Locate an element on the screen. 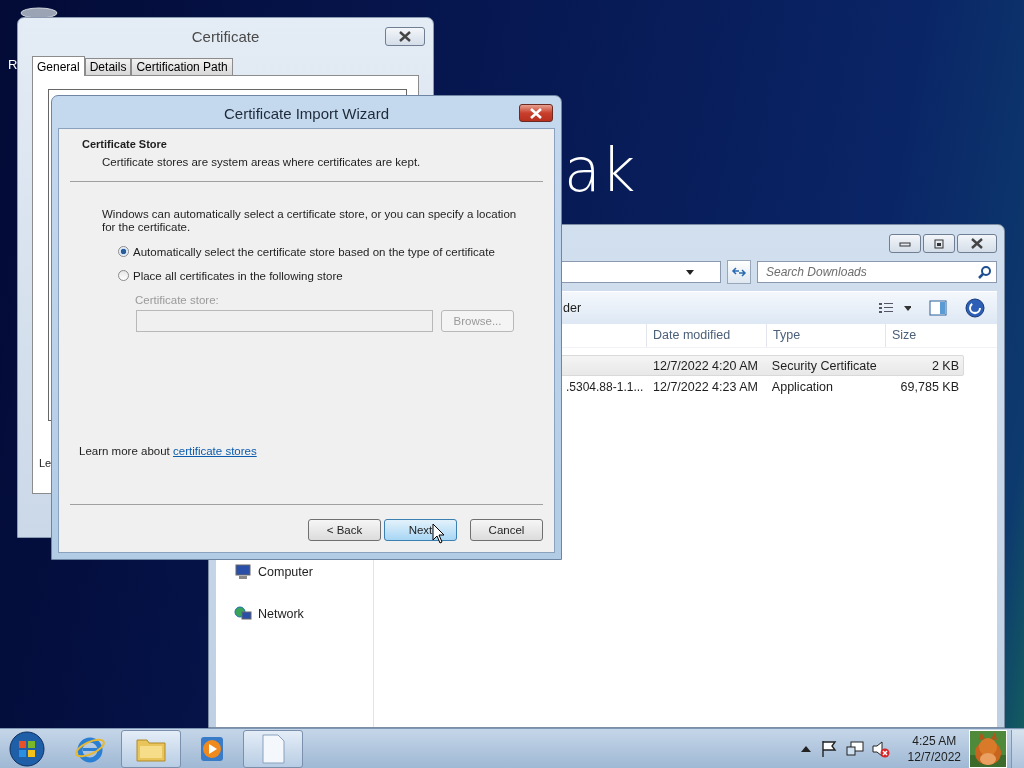 Image resolution: width=1024 pixels, height=768 pixels. desktop-text: R is located at coordinates (13, 64).